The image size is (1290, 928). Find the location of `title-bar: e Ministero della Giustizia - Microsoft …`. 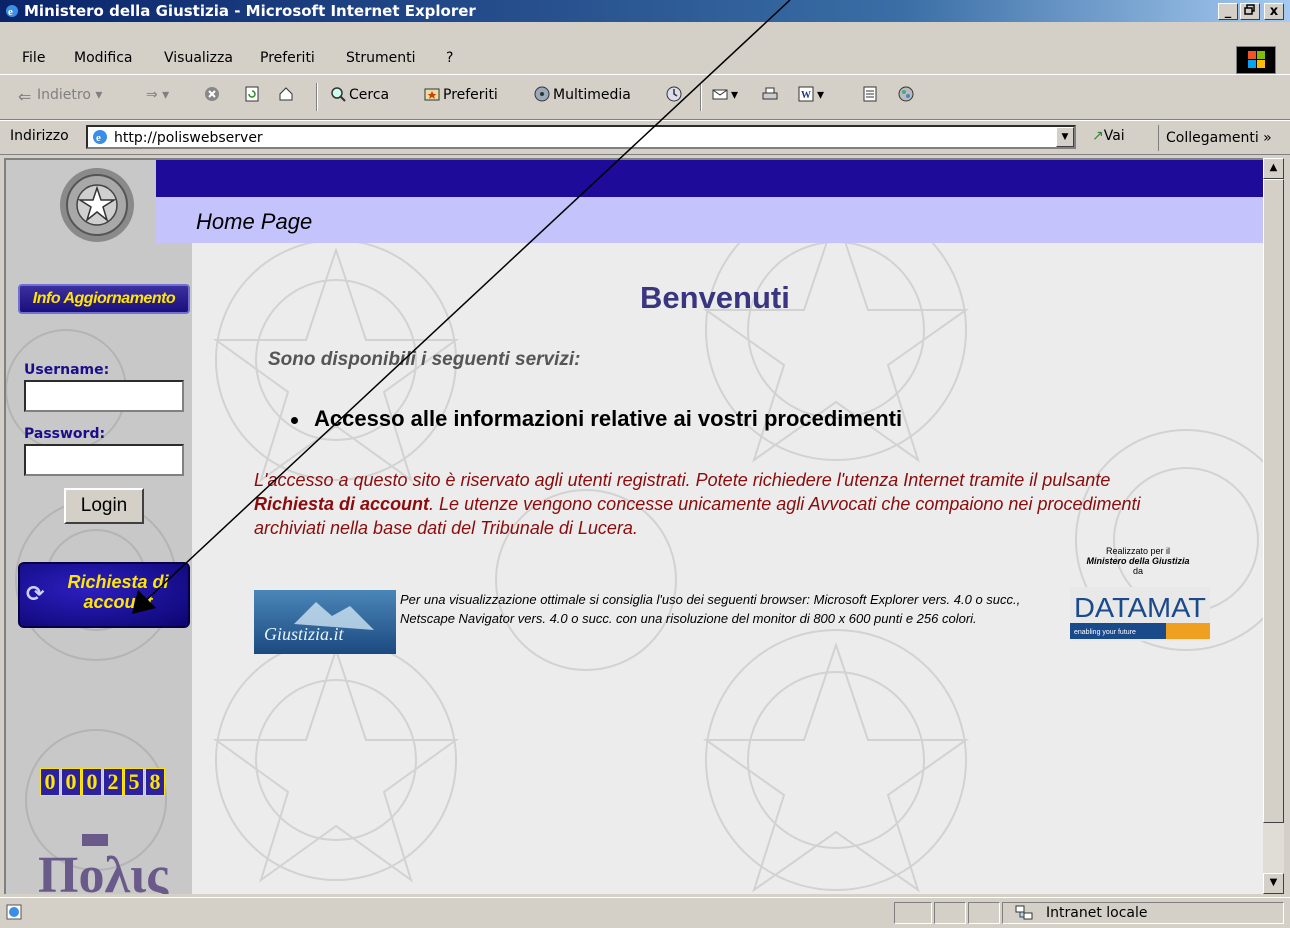

title-bar: e Ministero della Giustizia - Microsoft … is located at coordinates (645, 11).